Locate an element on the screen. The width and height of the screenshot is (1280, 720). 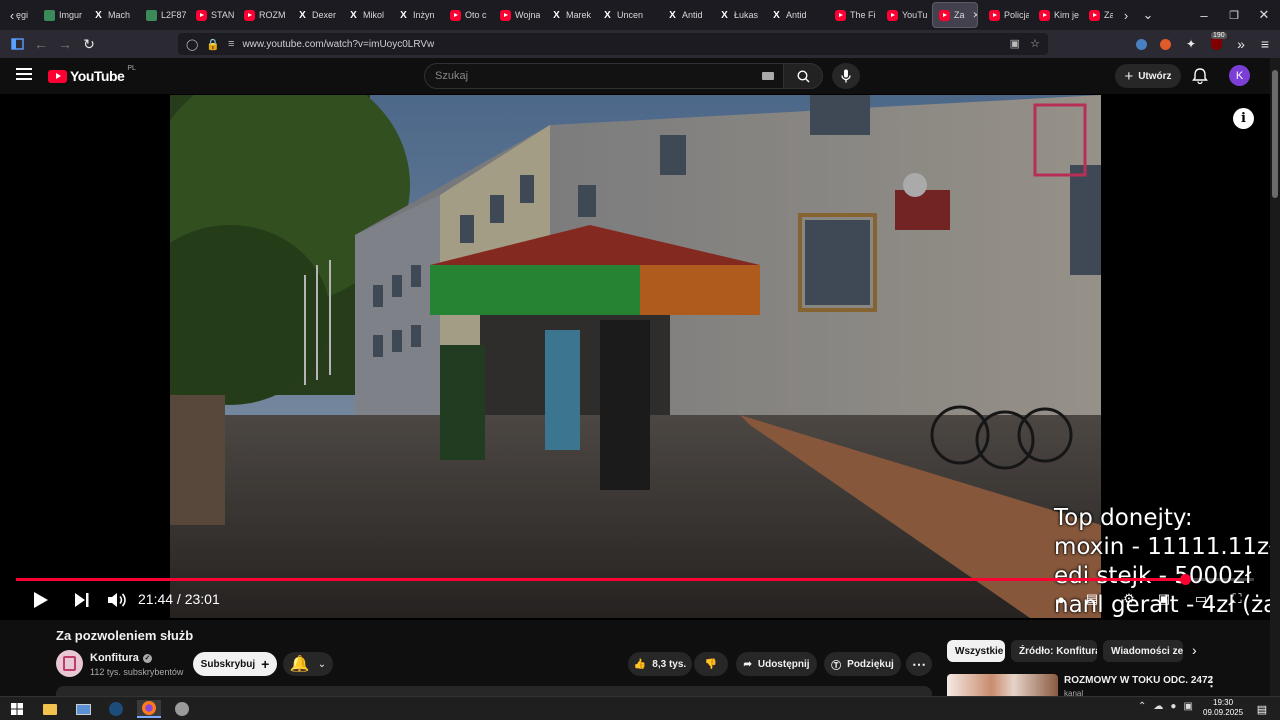
tab-scroll-right-icon: › is located at coordinates (1126, 15).